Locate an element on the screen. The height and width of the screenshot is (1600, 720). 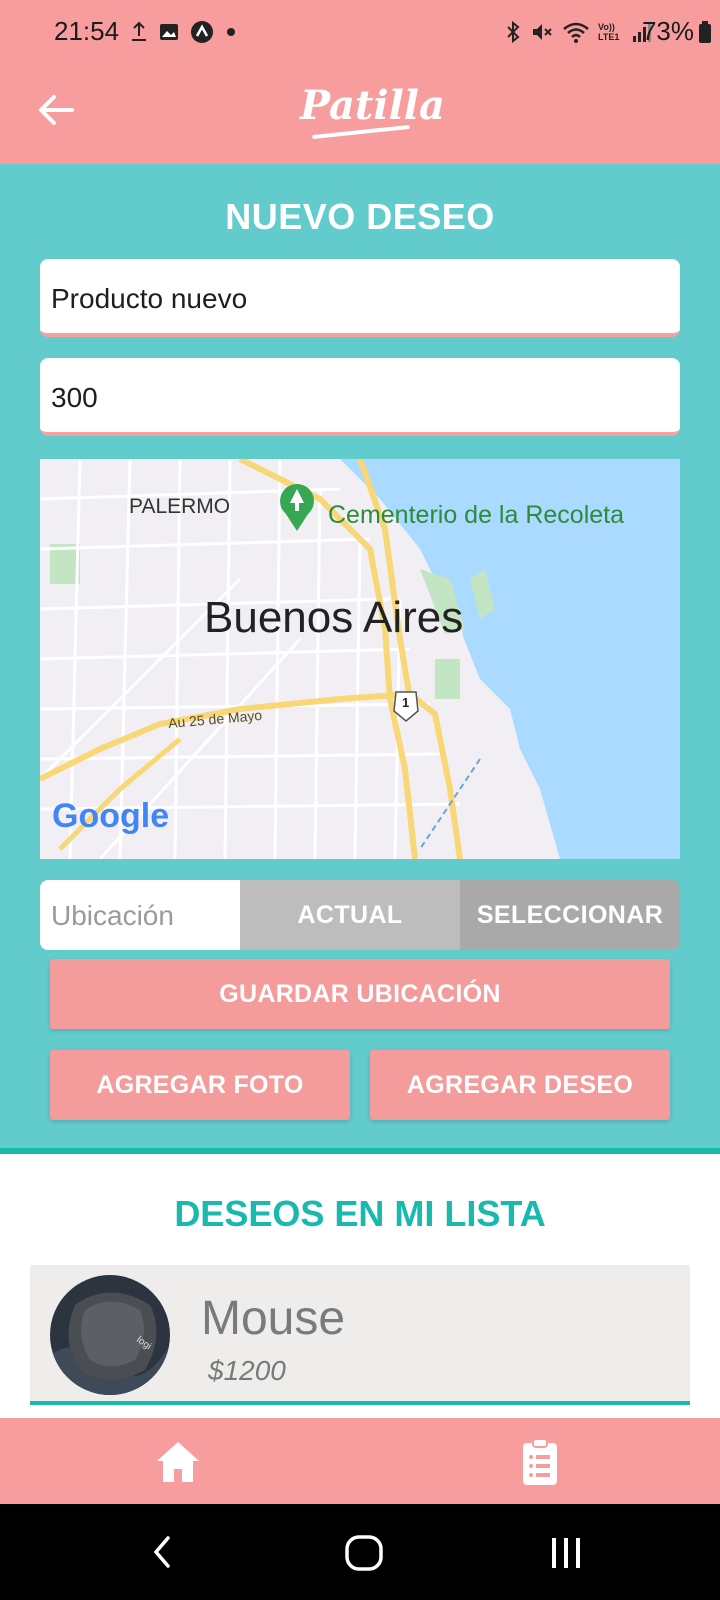
save-location-button: GUARDAR UBICACIÓN is located at coordinates (360, 994).